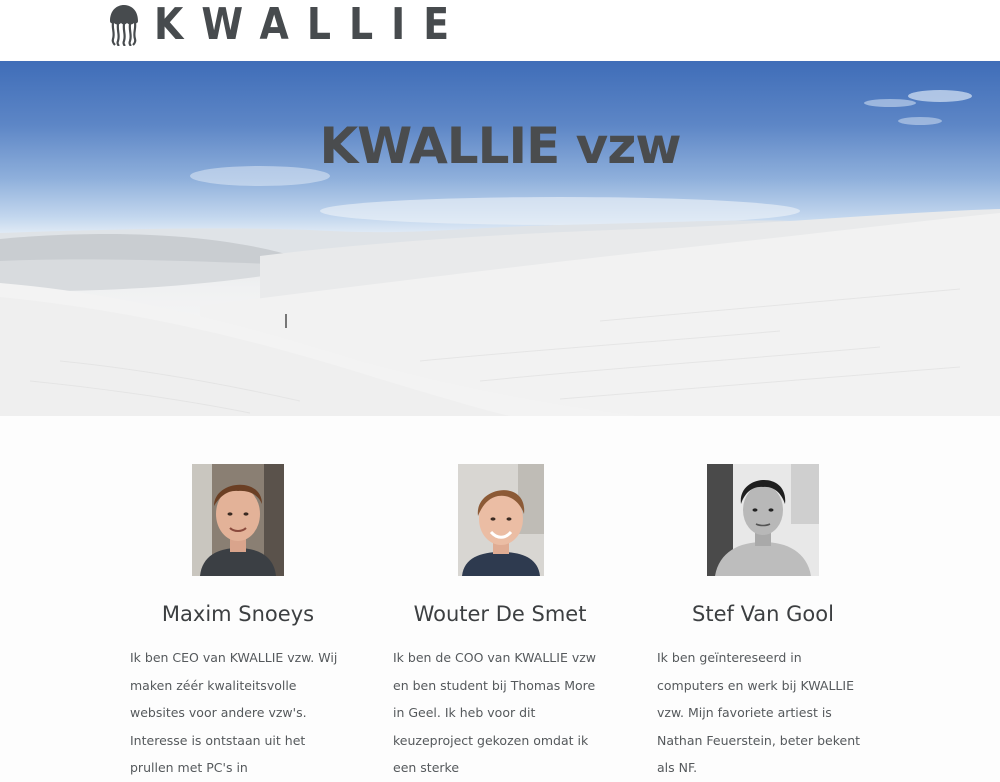 This screenshot has width=1000, height=782. What do you see at coordinates (763, 614) in the screenshot?
I see `member-name: Stef Van Gool` at bounding box center [763, 614].